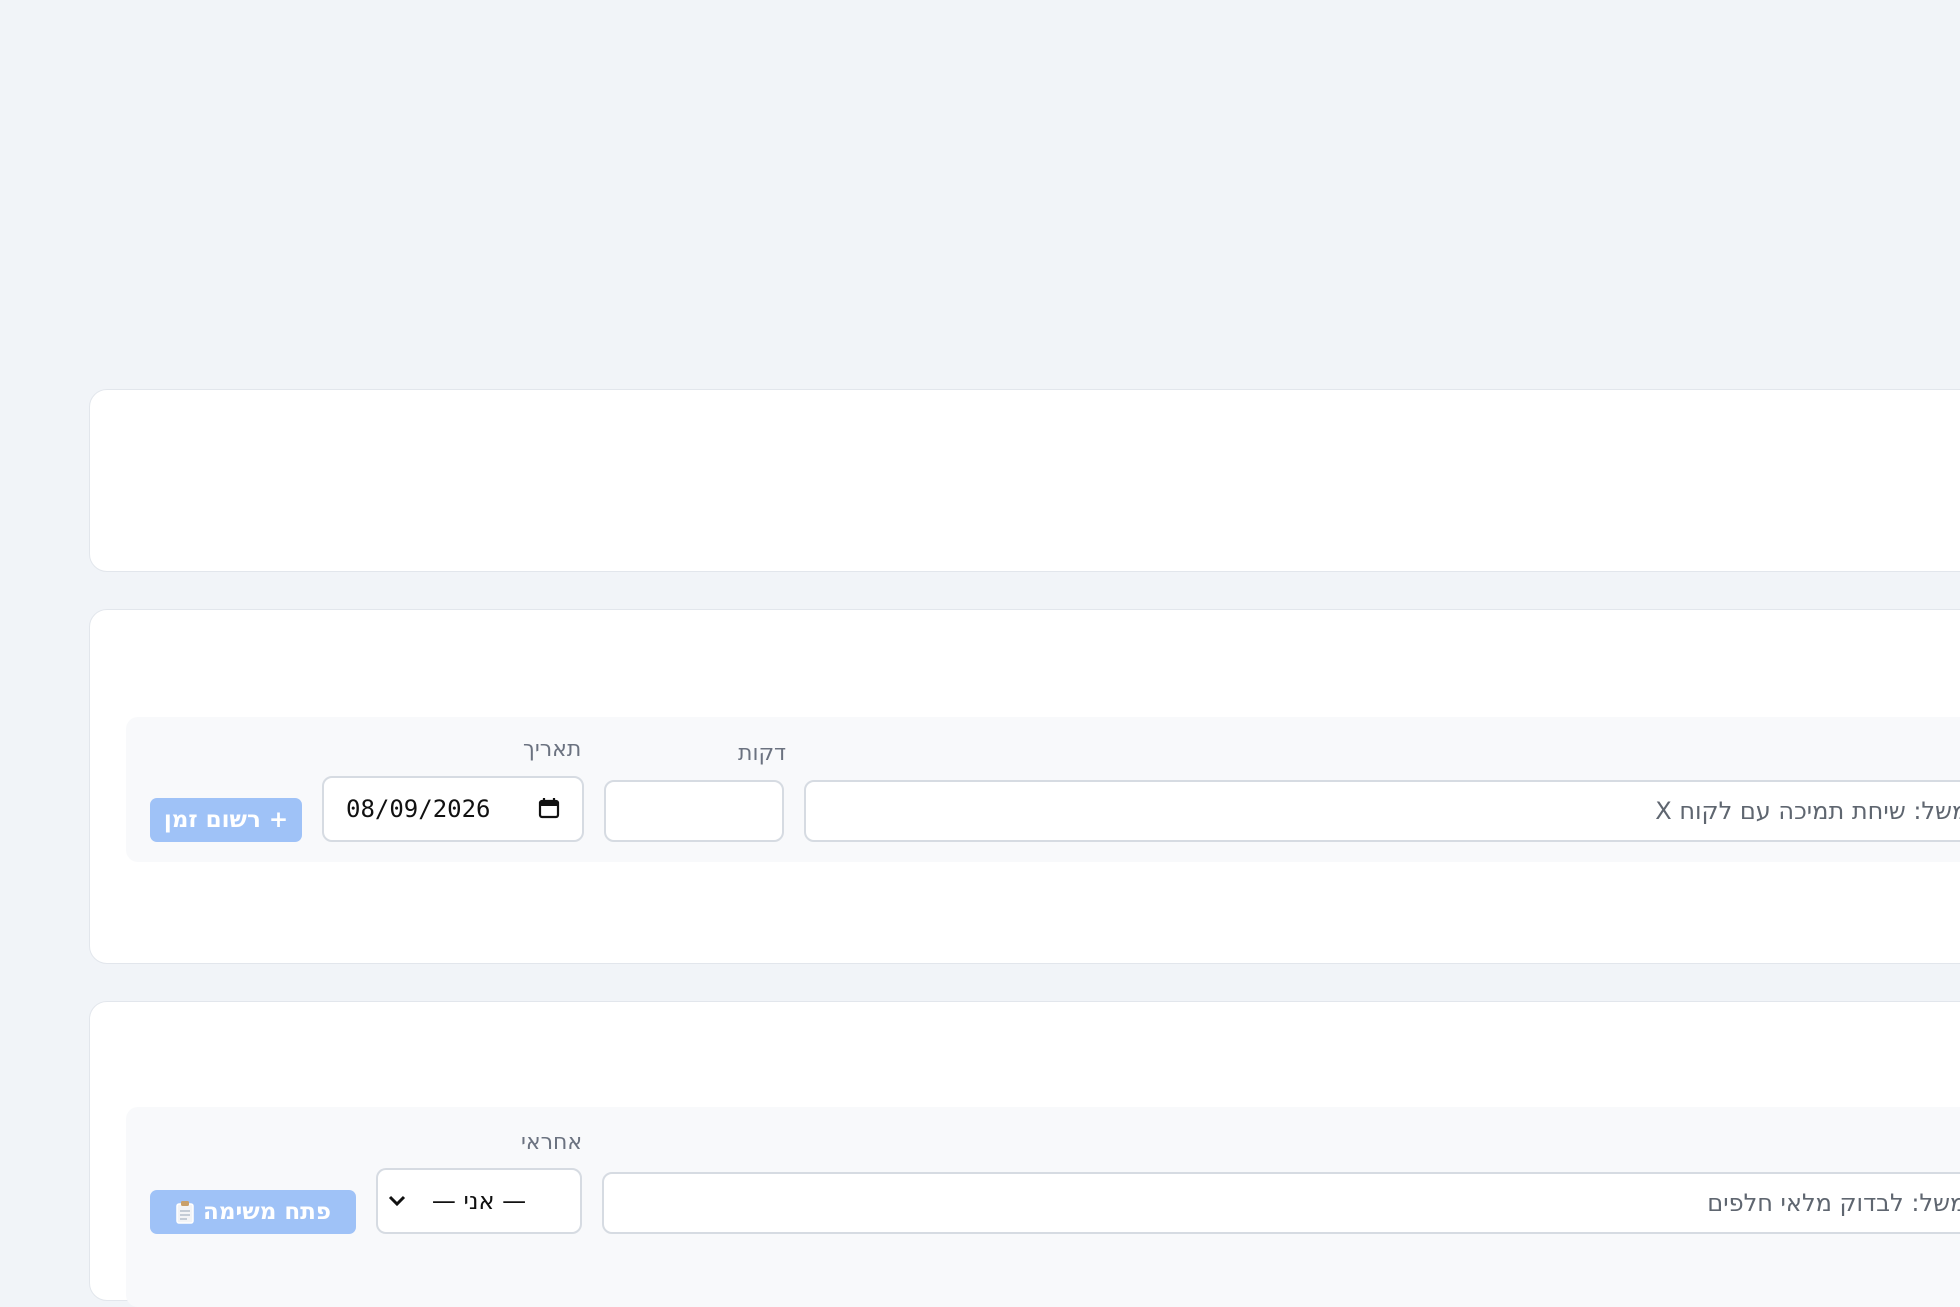  What do you see at coordinates (397, 1201) in the screenshot?
I see `chevron-down-icon` at bounding box center [397, 1201].